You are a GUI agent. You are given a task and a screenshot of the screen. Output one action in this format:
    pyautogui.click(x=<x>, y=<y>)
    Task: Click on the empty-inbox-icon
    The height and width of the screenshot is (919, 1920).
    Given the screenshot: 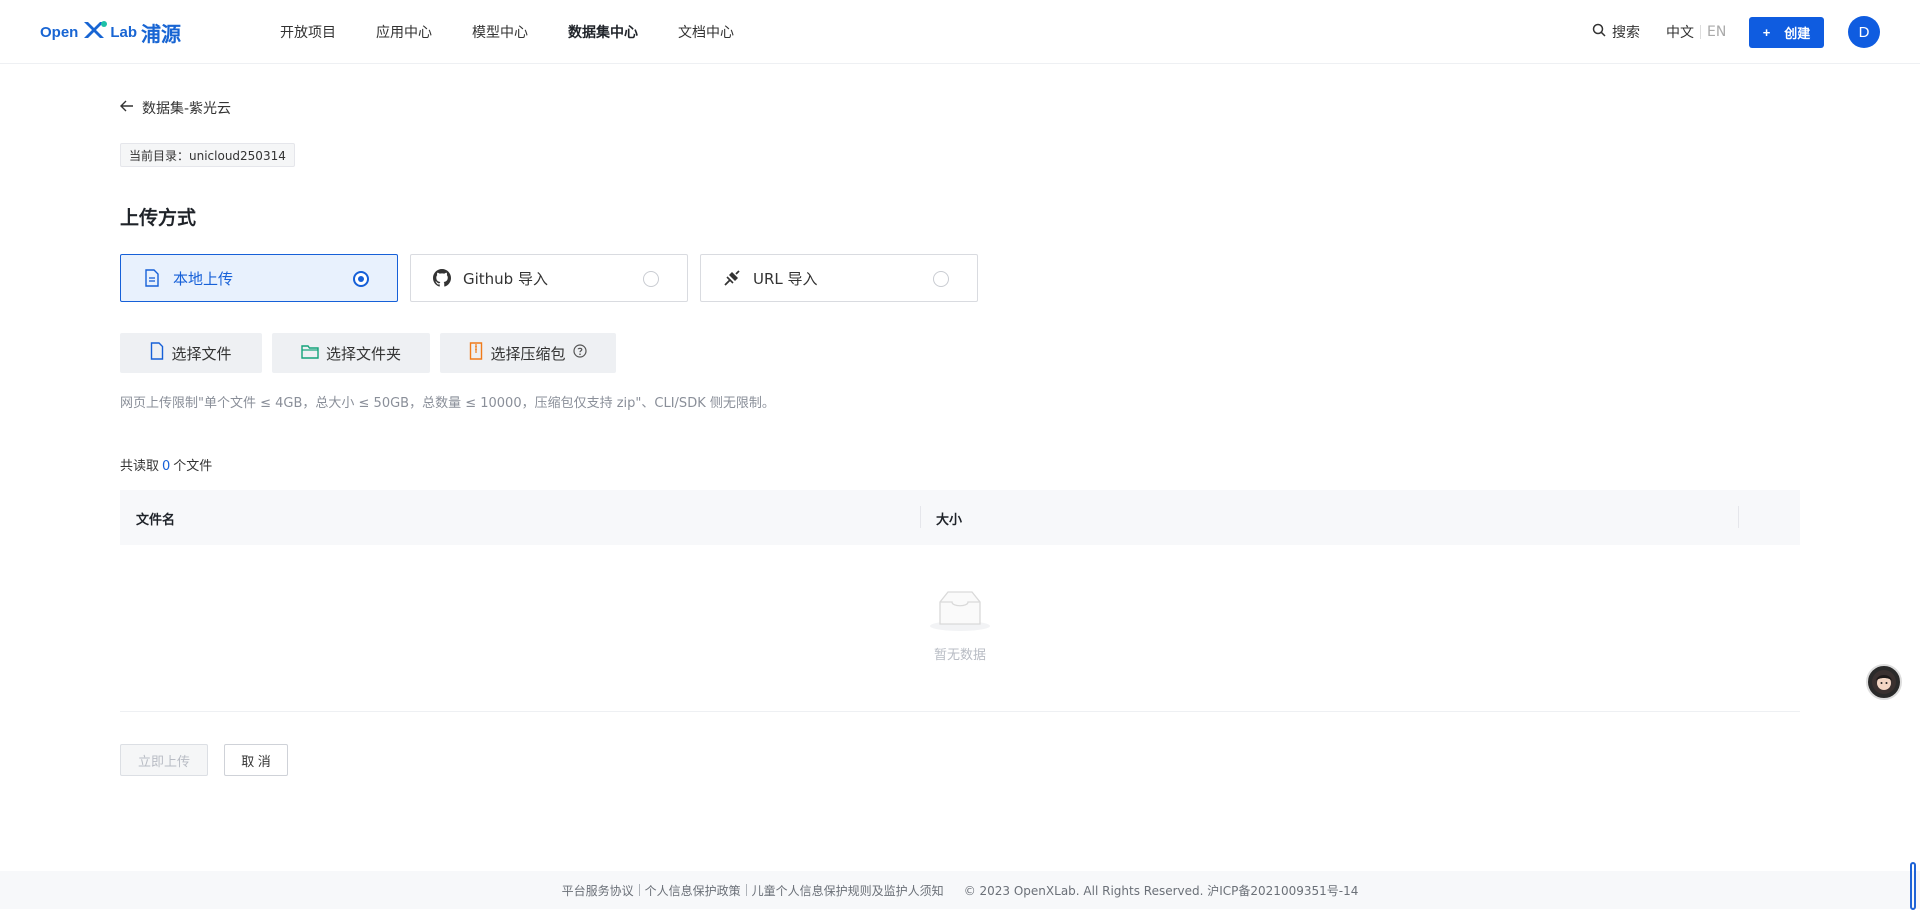 What is the action you would take?
    pyautogui.click(x=960, y=613)
    